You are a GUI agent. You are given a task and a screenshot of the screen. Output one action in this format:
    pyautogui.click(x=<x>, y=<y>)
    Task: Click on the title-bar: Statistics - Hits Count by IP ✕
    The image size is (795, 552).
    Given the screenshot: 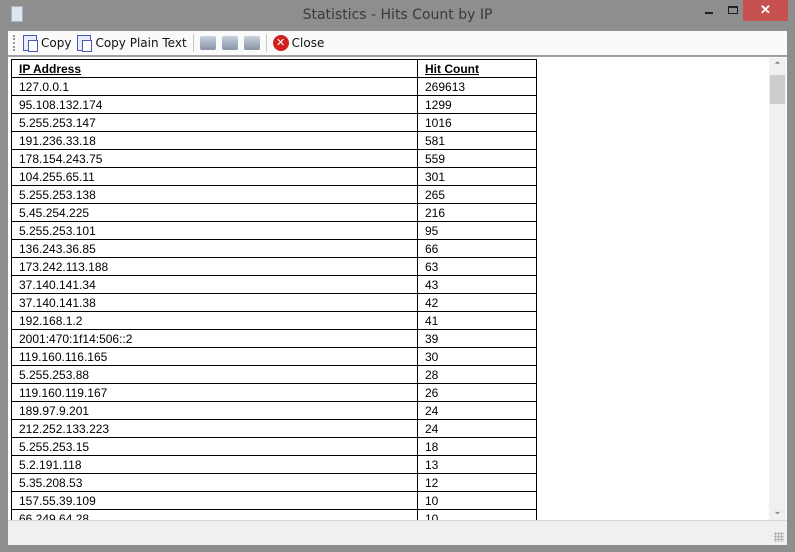 What is the action you would take?
    pyautogui.click(x=397, y=15)
    